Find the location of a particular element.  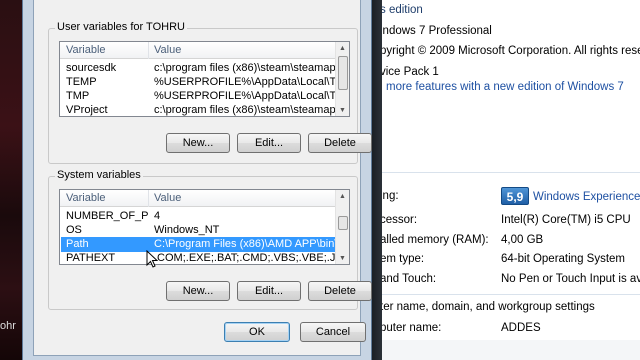

var-name: PATHEXT is located at coordinates (91, 258).